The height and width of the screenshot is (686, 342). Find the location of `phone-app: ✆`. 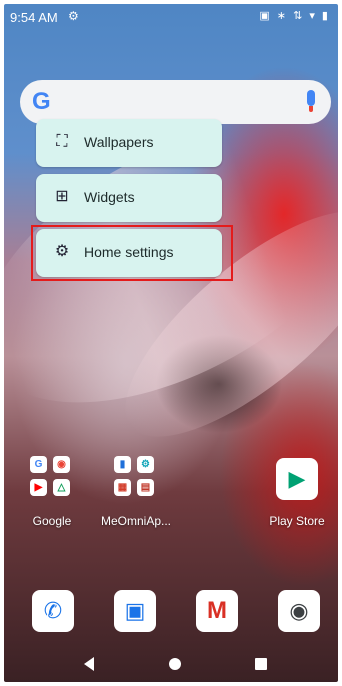

phone-app: ✆ is located at coordinates (53, 611).